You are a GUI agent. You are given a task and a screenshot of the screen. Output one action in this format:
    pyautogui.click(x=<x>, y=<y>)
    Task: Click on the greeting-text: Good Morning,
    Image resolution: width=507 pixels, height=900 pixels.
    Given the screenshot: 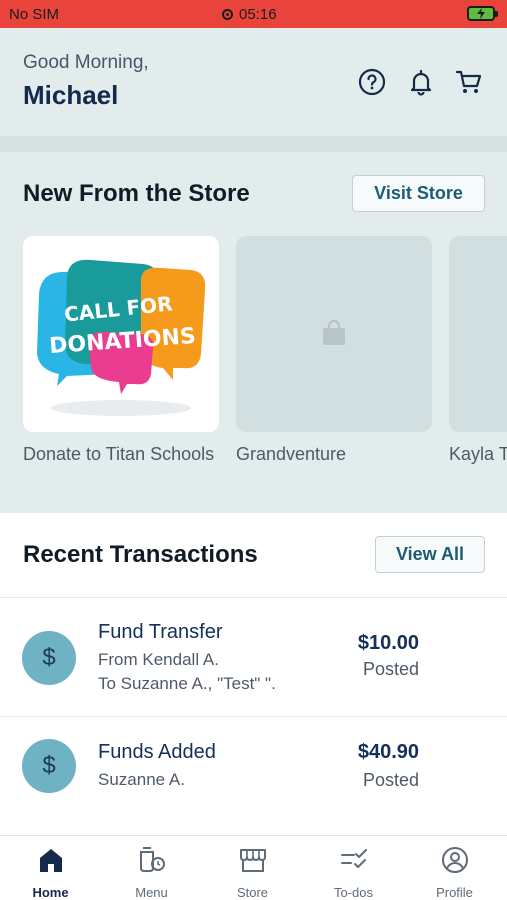 What is the action you would take?
    pyautogui.click(x=86, y=62)
    